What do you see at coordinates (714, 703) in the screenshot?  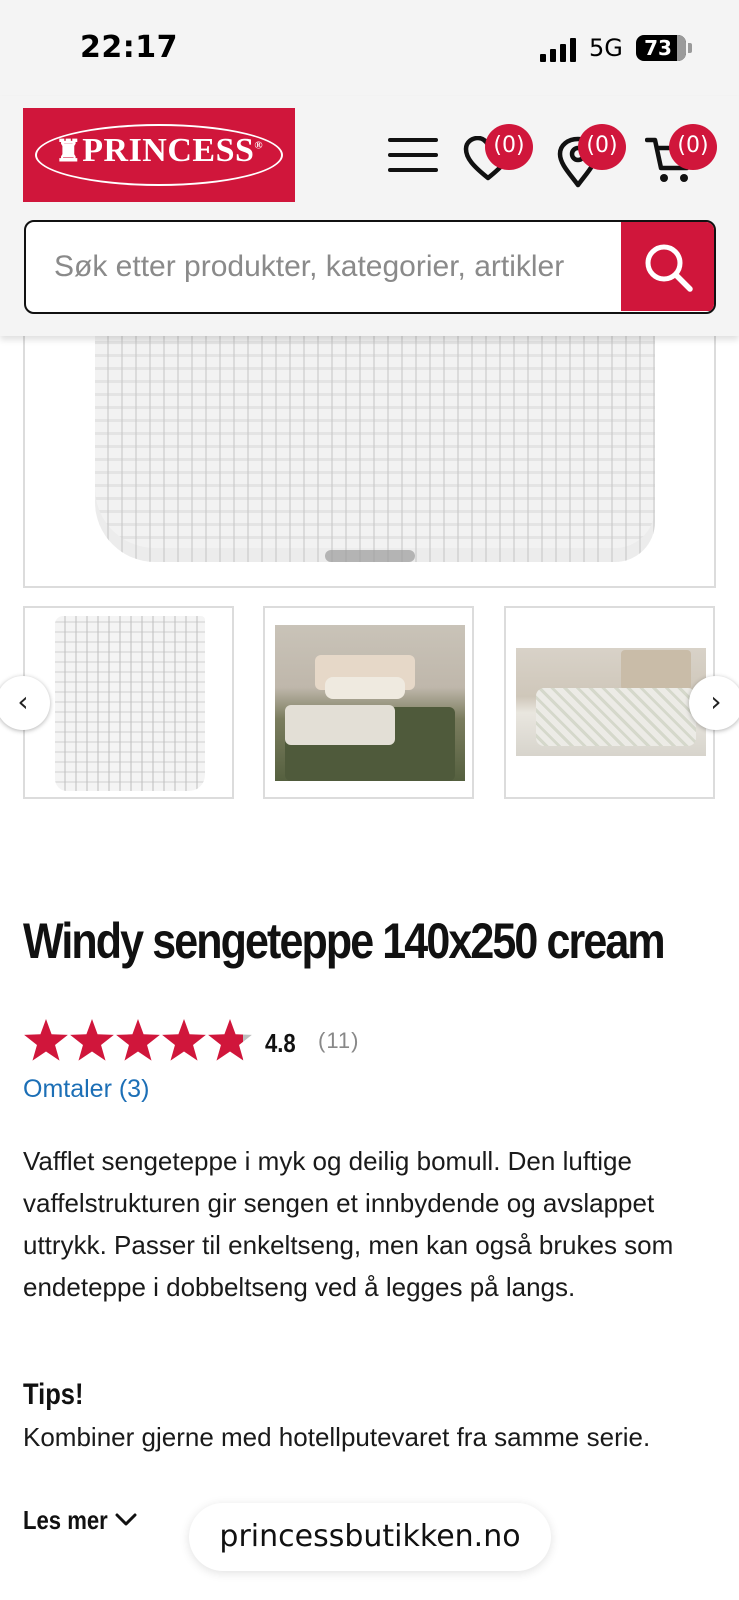 I see `gallery-next-arrow: ›` at bounding box center [714, 703].